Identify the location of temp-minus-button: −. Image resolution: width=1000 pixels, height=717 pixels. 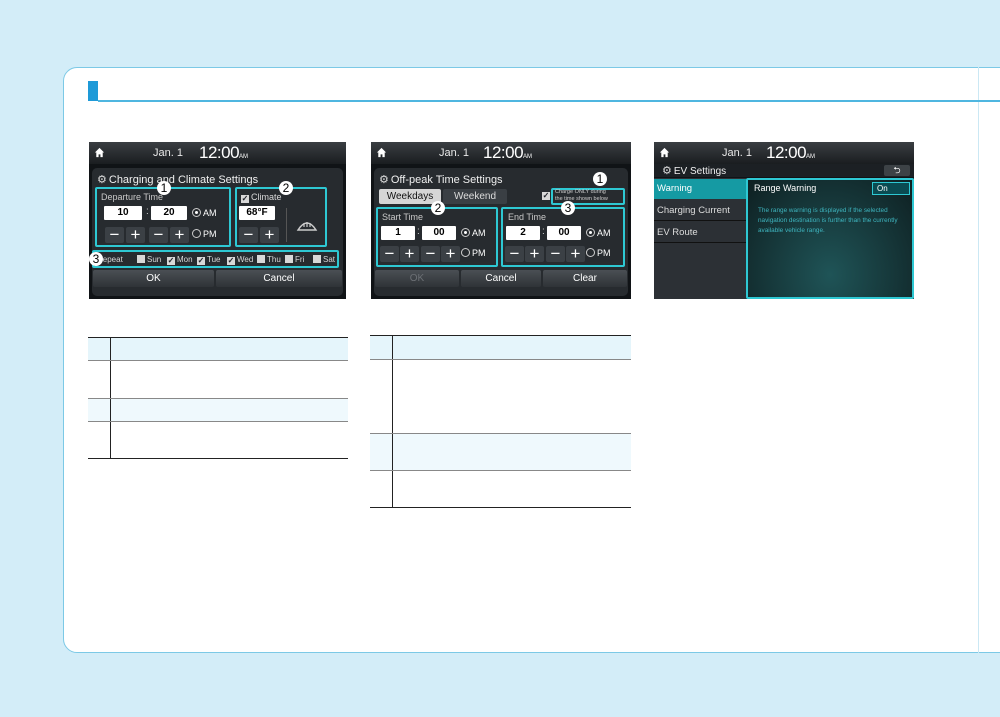
(248, 234).